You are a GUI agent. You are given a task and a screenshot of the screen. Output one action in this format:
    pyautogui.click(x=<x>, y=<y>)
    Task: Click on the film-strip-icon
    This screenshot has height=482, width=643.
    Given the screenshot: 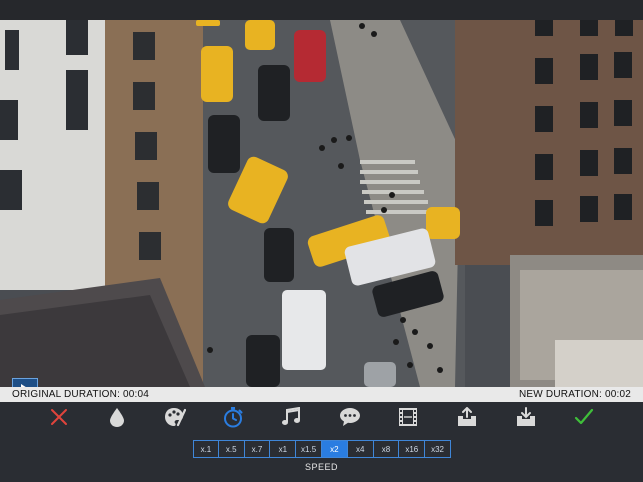 What is the action you would take?
    pyautogui.click(x=408, y=417)
    